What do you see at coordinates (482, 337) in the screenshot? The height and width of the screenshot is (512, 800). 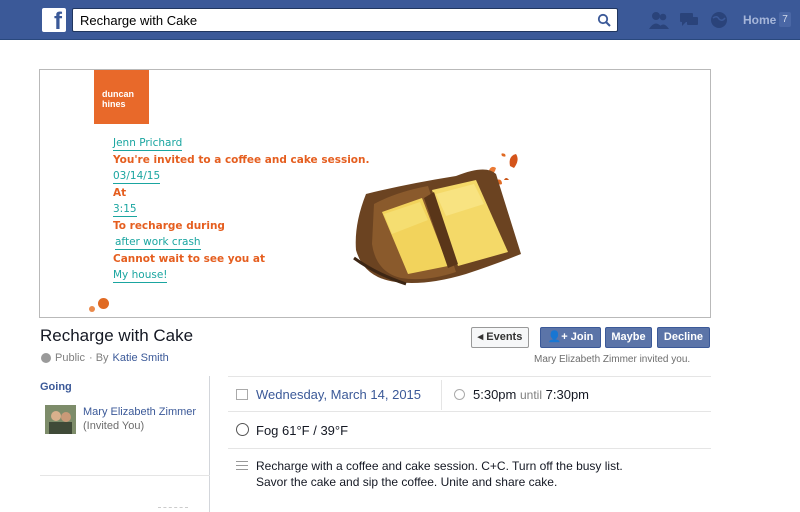 I see `chevron-left-icon: ◂` at bounding box center [482, 337].